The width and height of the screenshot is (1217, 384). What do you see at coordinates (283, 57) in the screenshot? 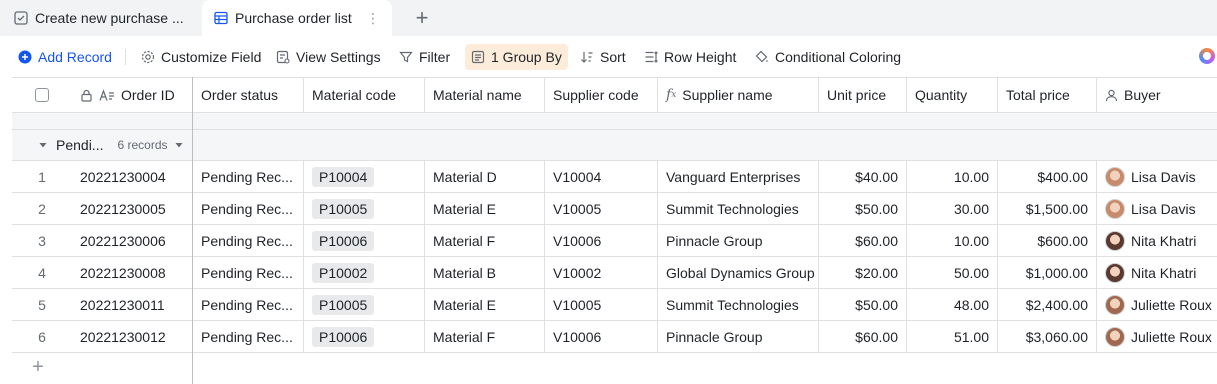
I see `view-settings-icon` at bounding box center [283, 57].